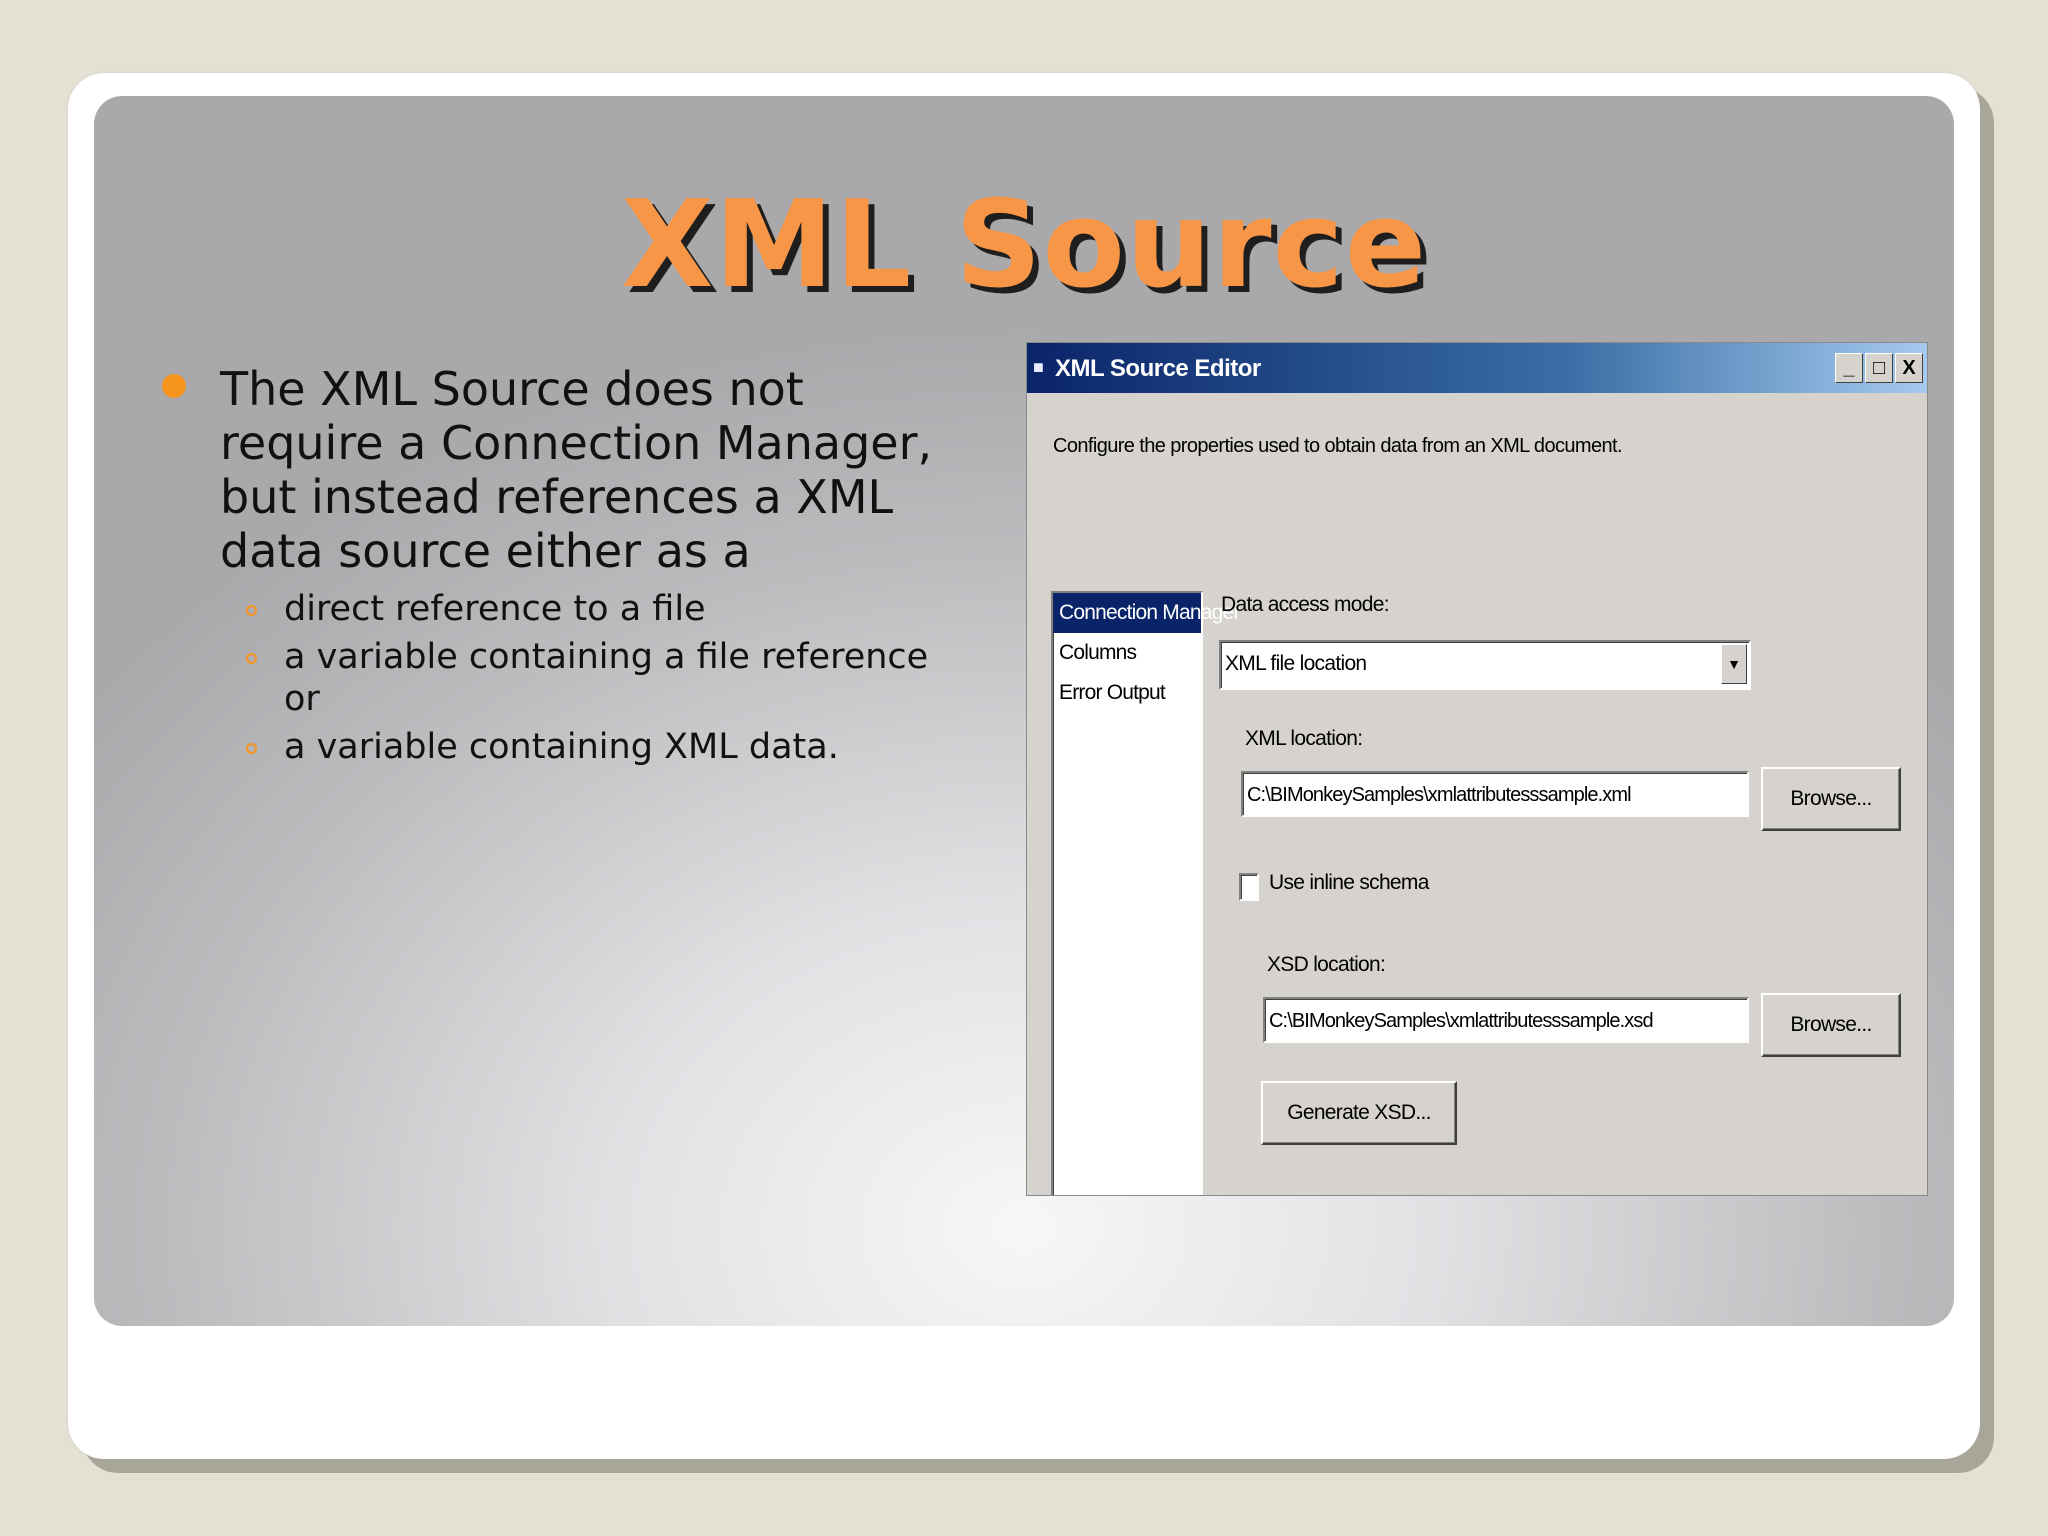 This screenshot has width=2048, height=1536. What do you see at coordinates (1038, 367) in the screenshot?
I see `window-app-icon: ■` at bounding box center [1038, 367].